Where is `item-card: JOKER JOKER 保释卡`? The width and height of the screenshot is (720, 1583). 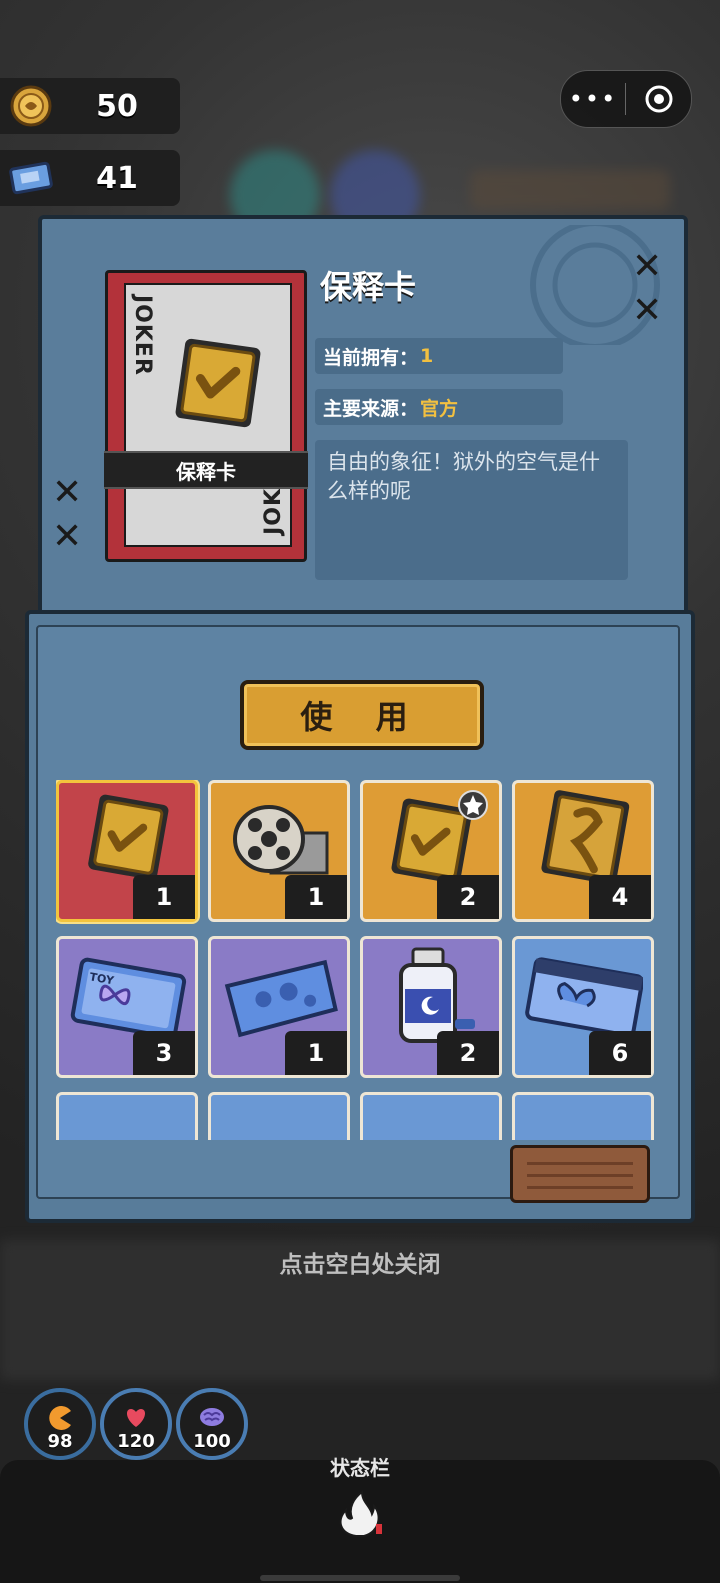 item-card: JOKER JOKER 保释卡 is located at coordinates (206, 416).